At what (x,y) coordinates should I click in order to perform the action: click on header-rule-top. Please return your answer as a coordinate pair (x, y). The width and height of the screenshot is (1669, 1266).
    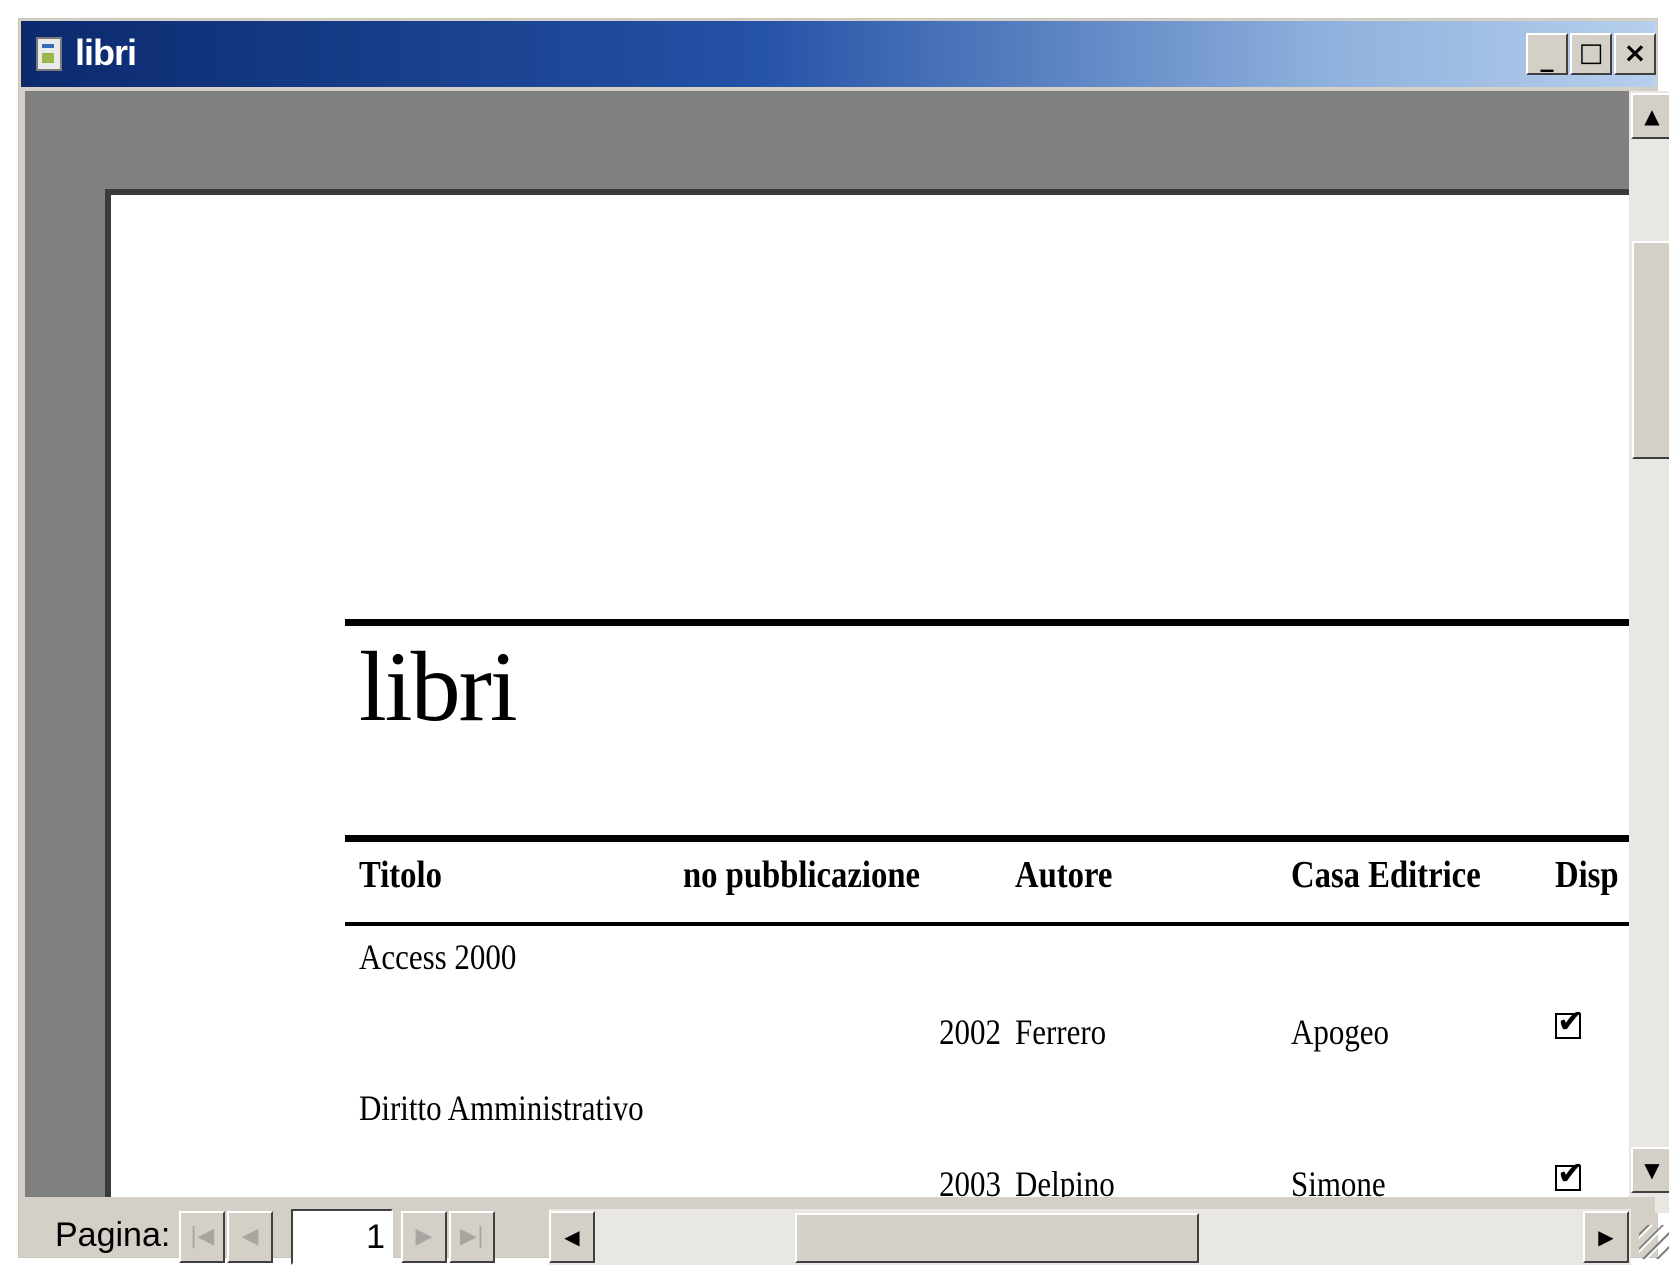
    Looking at the image, I should click on (987, 838).